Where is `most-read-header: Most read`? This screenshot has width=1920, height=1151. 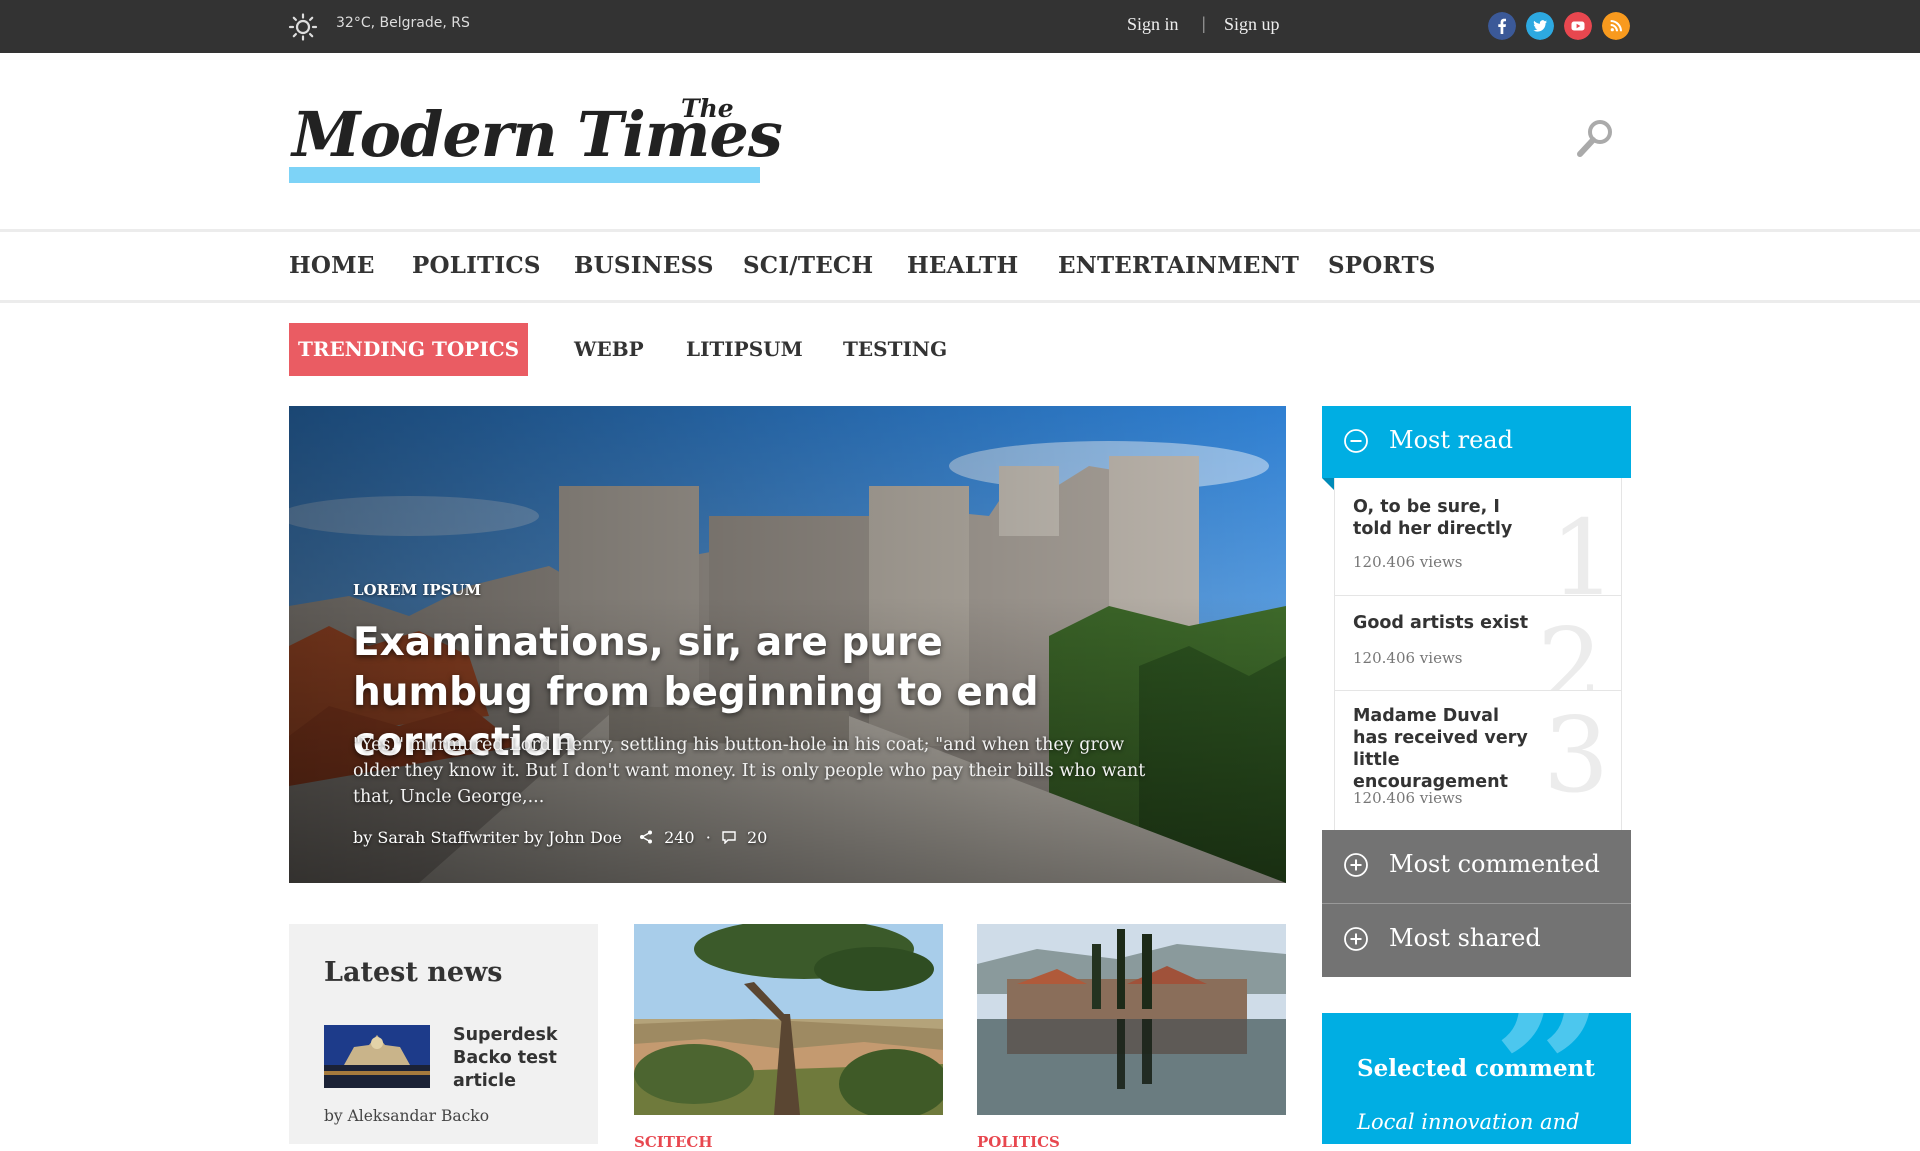 most-read-header: Most read is located at coordinates (1476, 442).